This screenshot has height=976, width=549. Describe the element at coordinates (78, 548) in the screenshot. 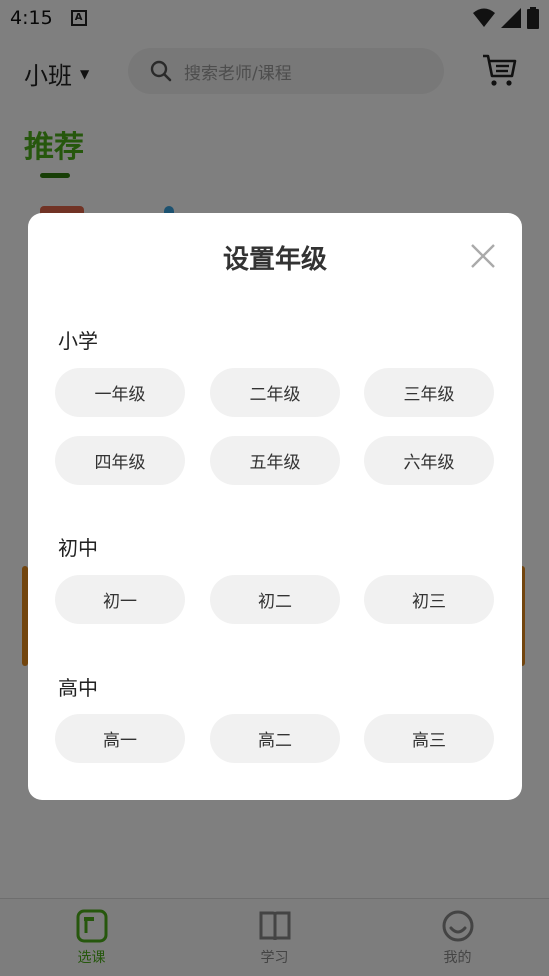

I see `section-label-junior-high: 初中` at that location.